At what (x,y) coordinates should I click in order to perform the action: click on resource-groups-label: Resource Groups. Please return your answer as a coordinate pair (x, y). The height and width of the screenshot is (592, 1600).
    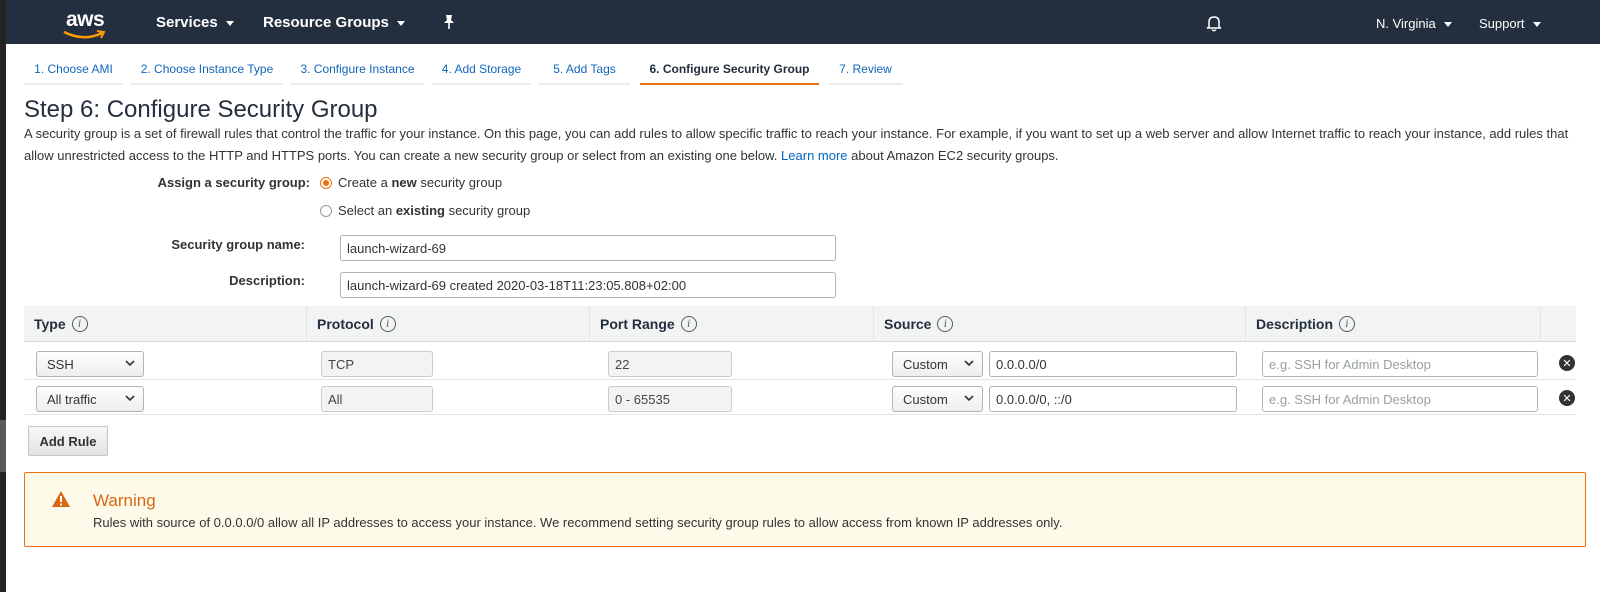
    Looking at the image, I should click on (326, 22).